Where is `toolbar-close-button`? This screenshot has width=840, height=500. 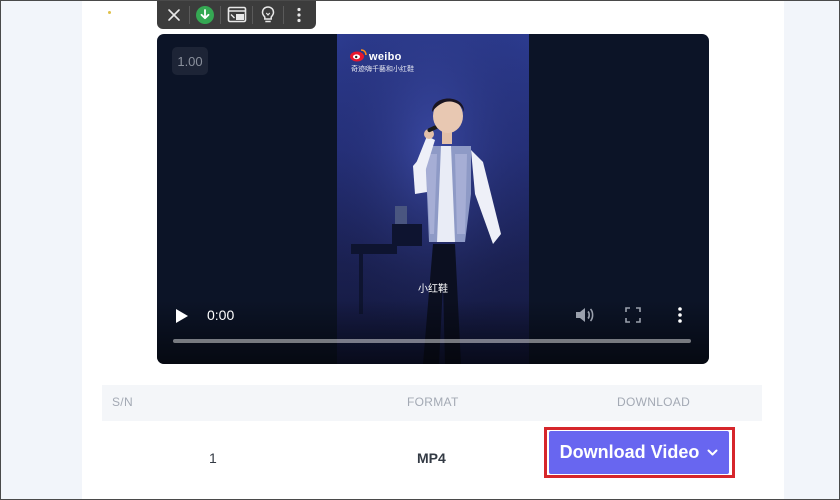 toolbar-close-button is located at coordinates (174, 15).